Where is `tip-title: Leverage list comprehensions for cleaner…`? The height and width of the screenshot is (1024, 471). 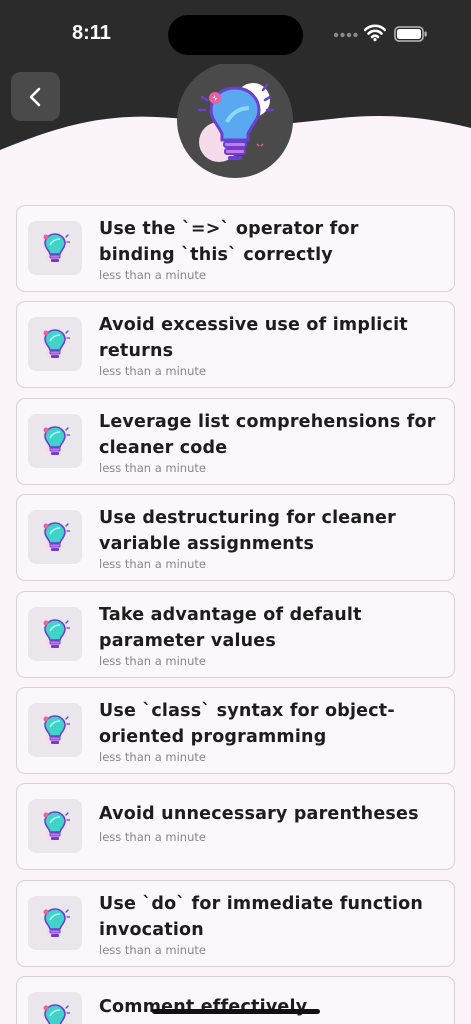
tip-title: Leverage list comprehensions for cleaner… is located at coordinates (267, 434).